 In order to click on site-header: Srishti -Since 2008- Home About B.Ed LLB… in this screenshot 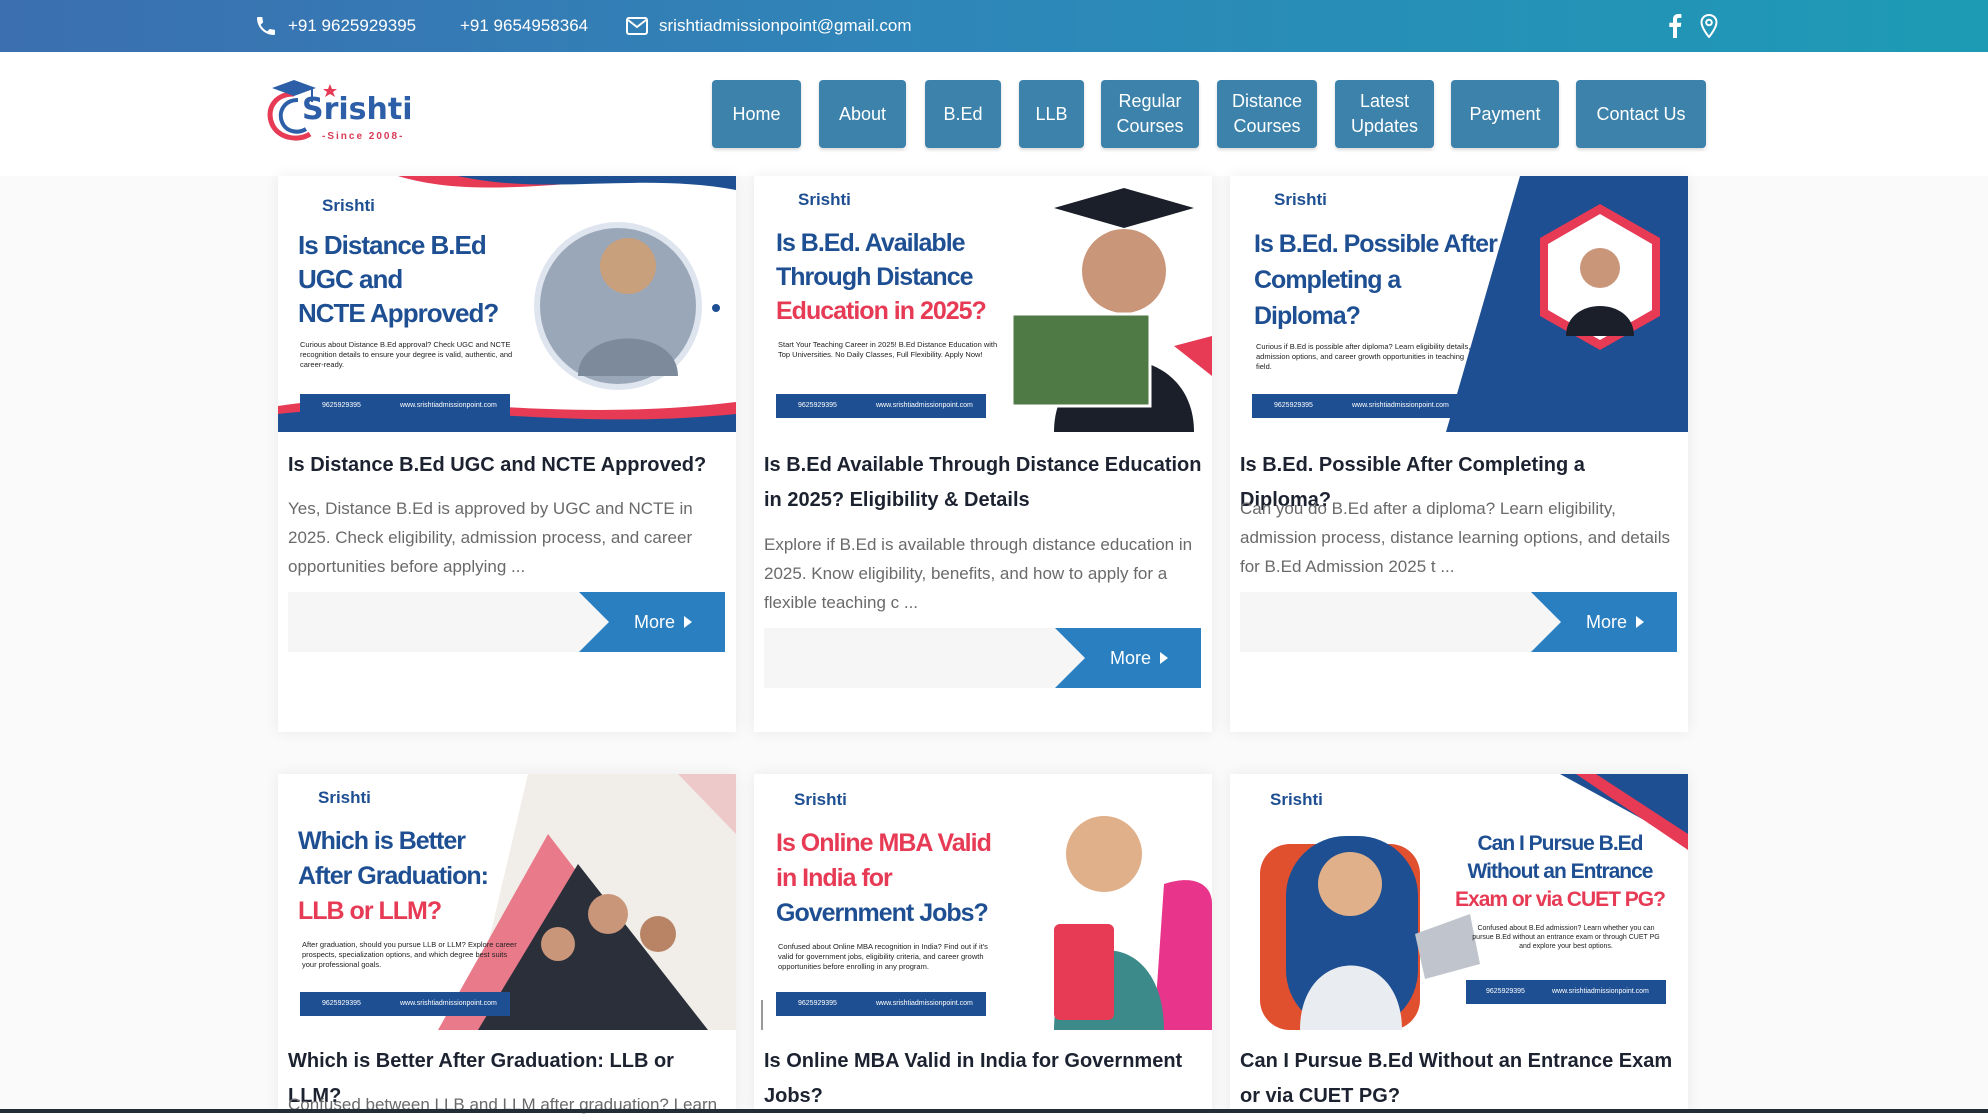, I will do `click(994, 114)`.